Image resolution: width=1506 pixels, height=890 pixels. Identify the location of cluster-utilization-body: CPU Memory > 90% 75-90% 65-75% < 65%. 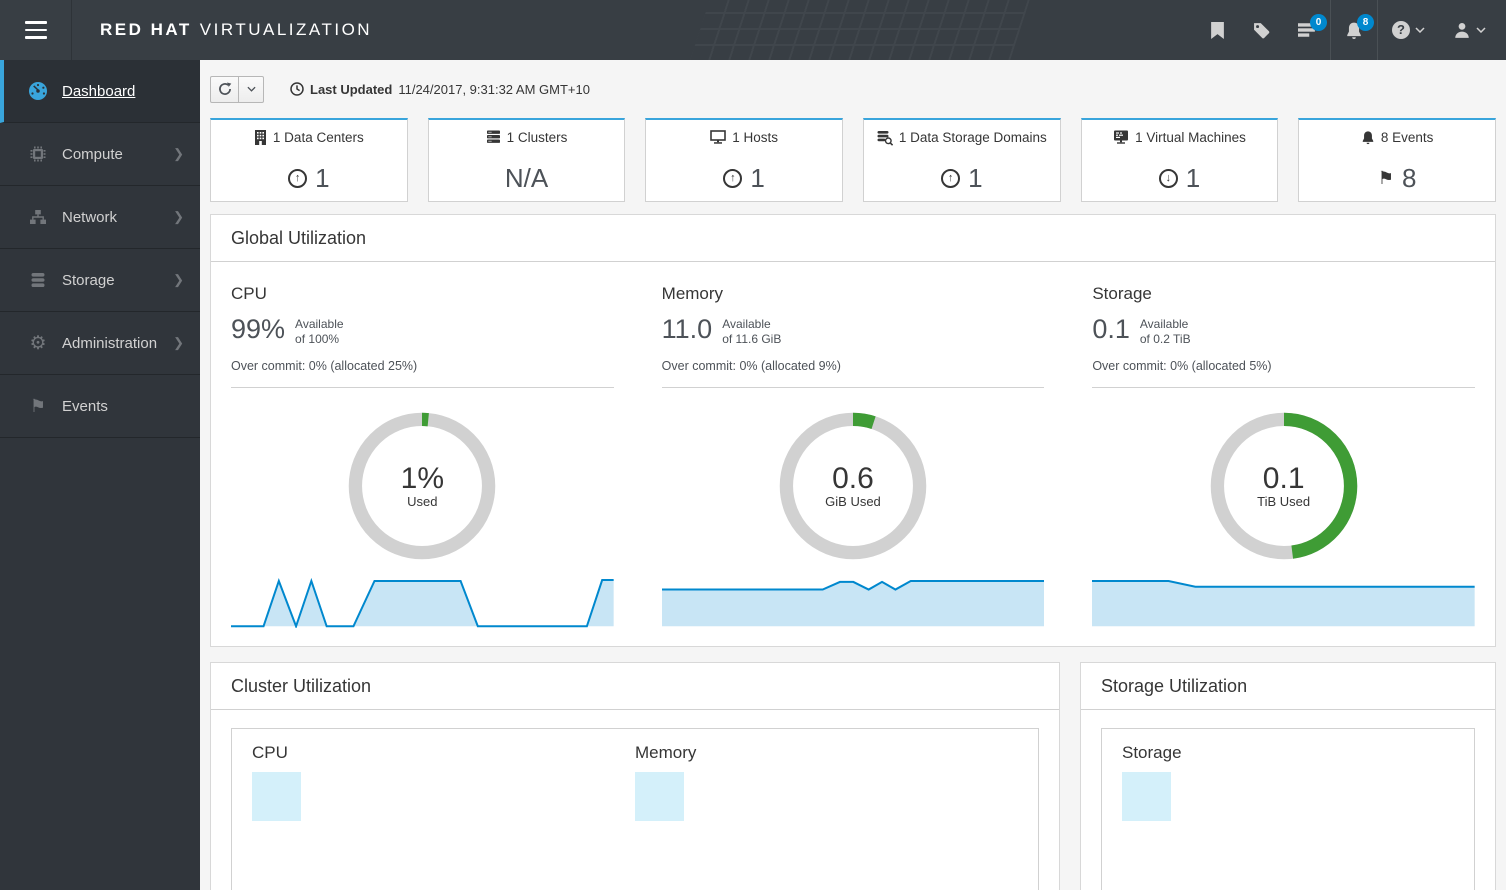
(635, 809).